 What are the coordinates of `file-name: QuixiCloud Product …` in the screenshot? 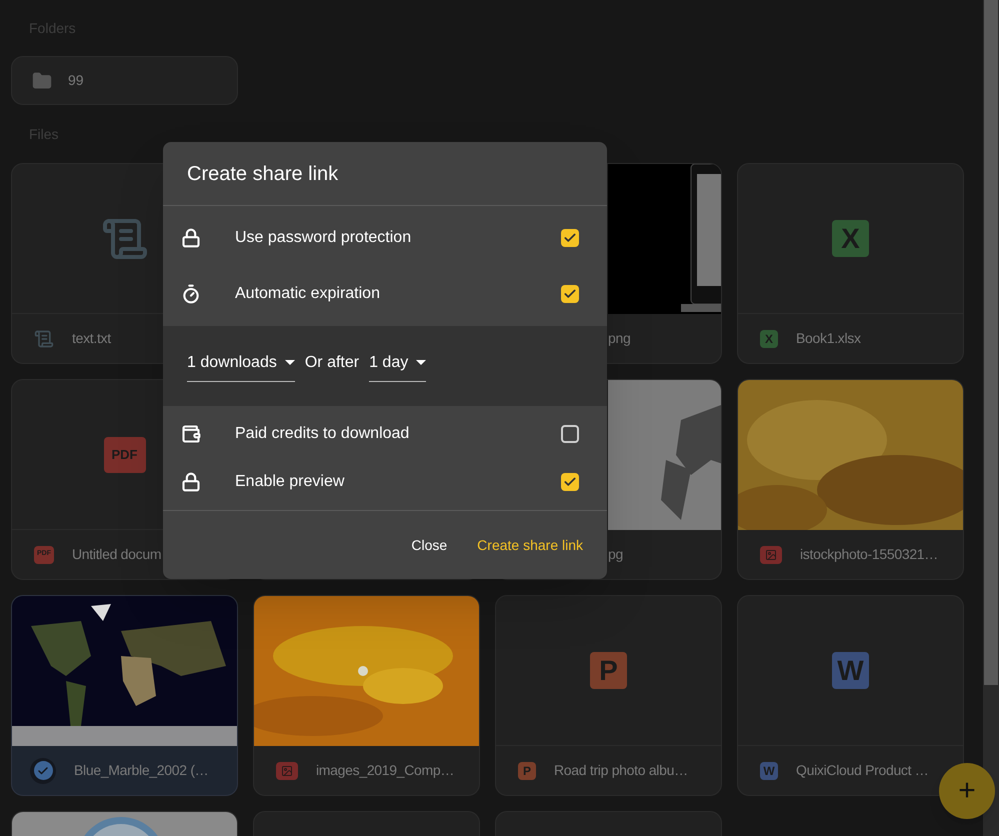 It's located at (862, 770).